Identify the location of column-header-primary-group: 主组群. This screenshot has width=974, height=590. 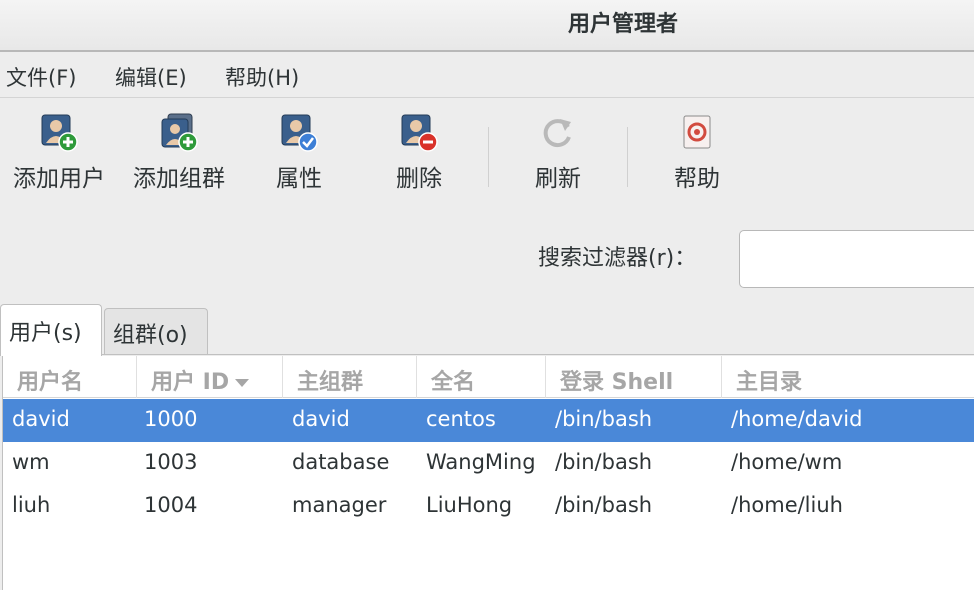
(350, 377).